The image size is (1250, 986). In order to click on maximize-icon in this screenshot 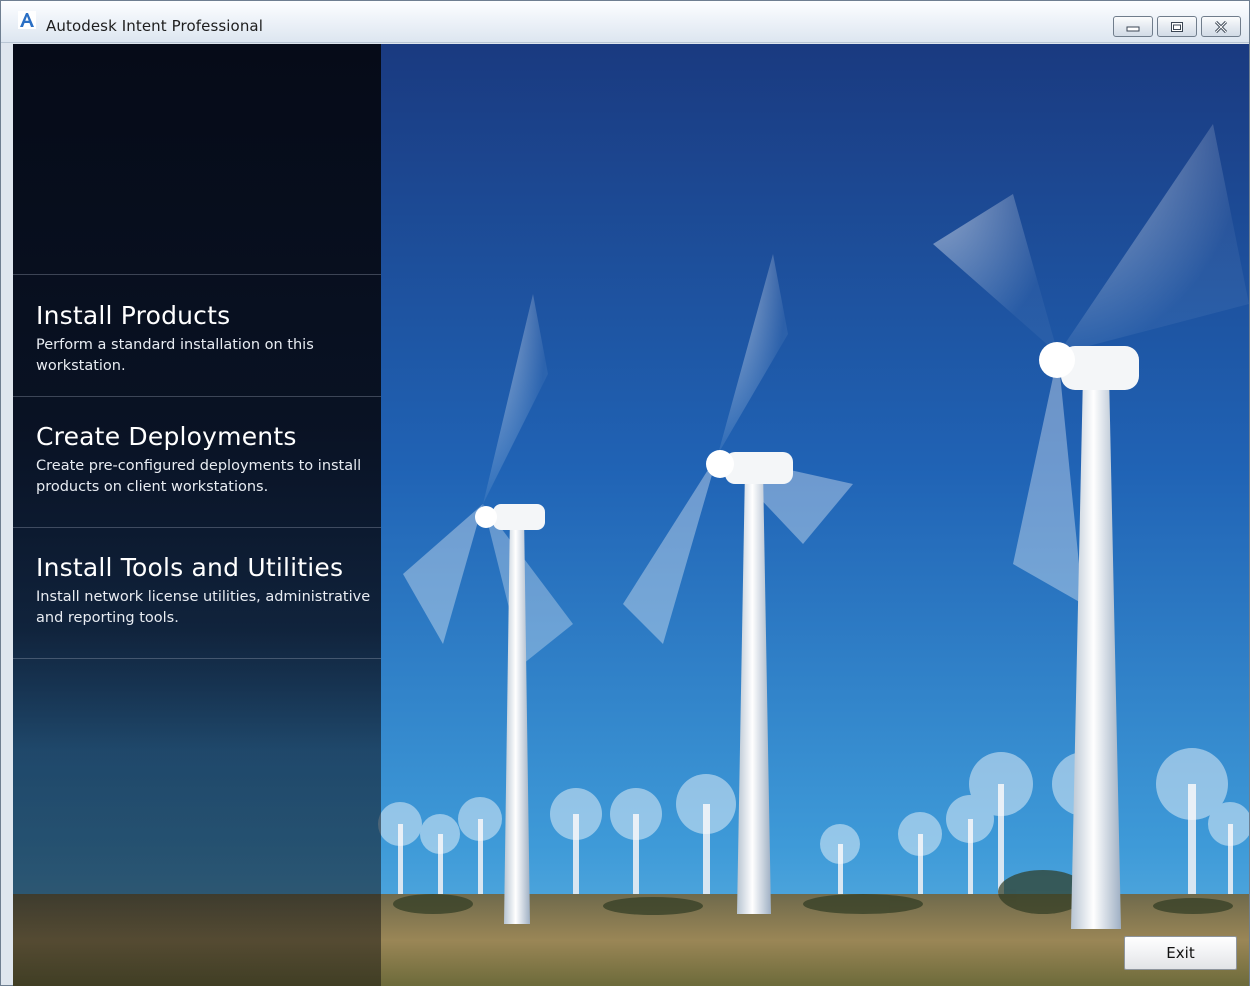, I will do `click(1177, 26)`.